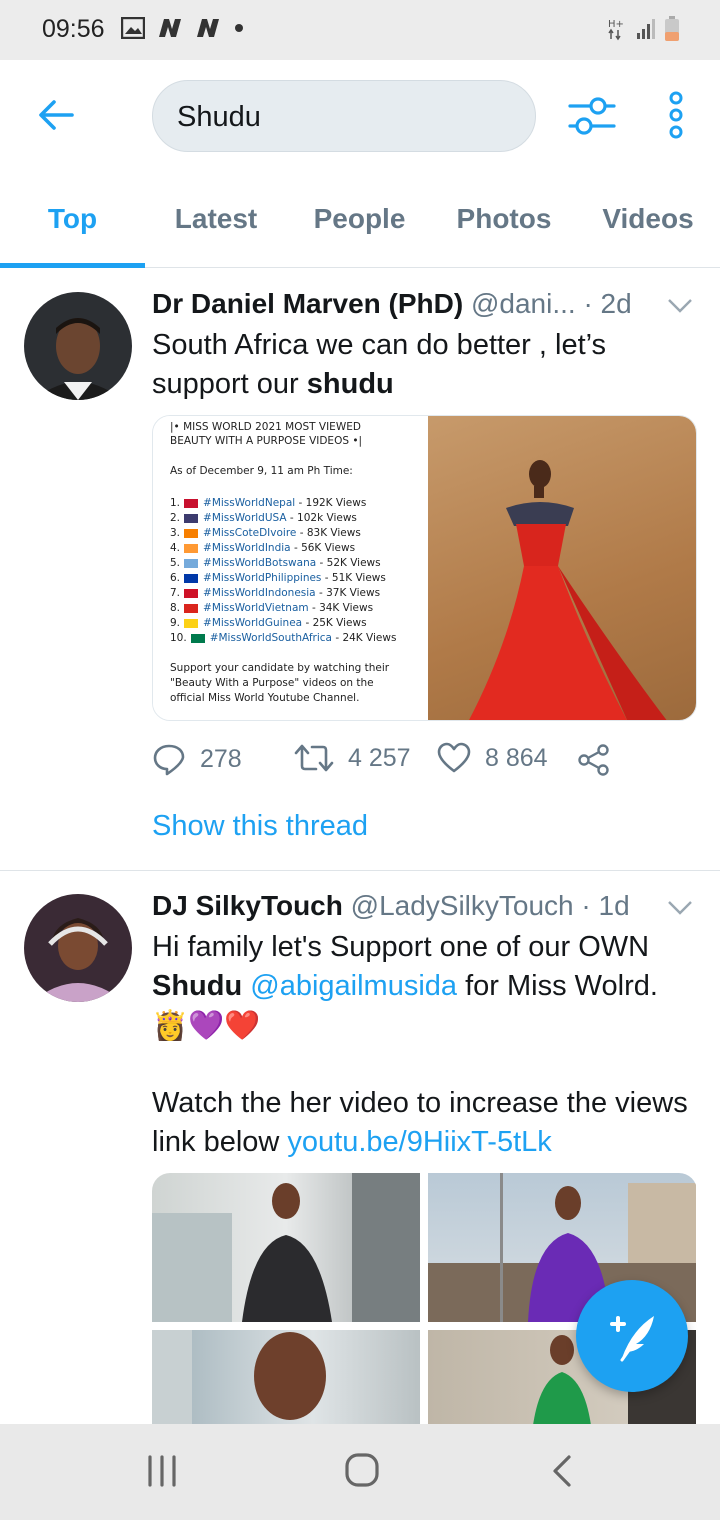 The image size is (720, 1520). What do you see at coordinates (260, 563) in the screenshot?
I see `ranking-hashtag: #MissWorldBotswana` at bounding box center [260, 563].